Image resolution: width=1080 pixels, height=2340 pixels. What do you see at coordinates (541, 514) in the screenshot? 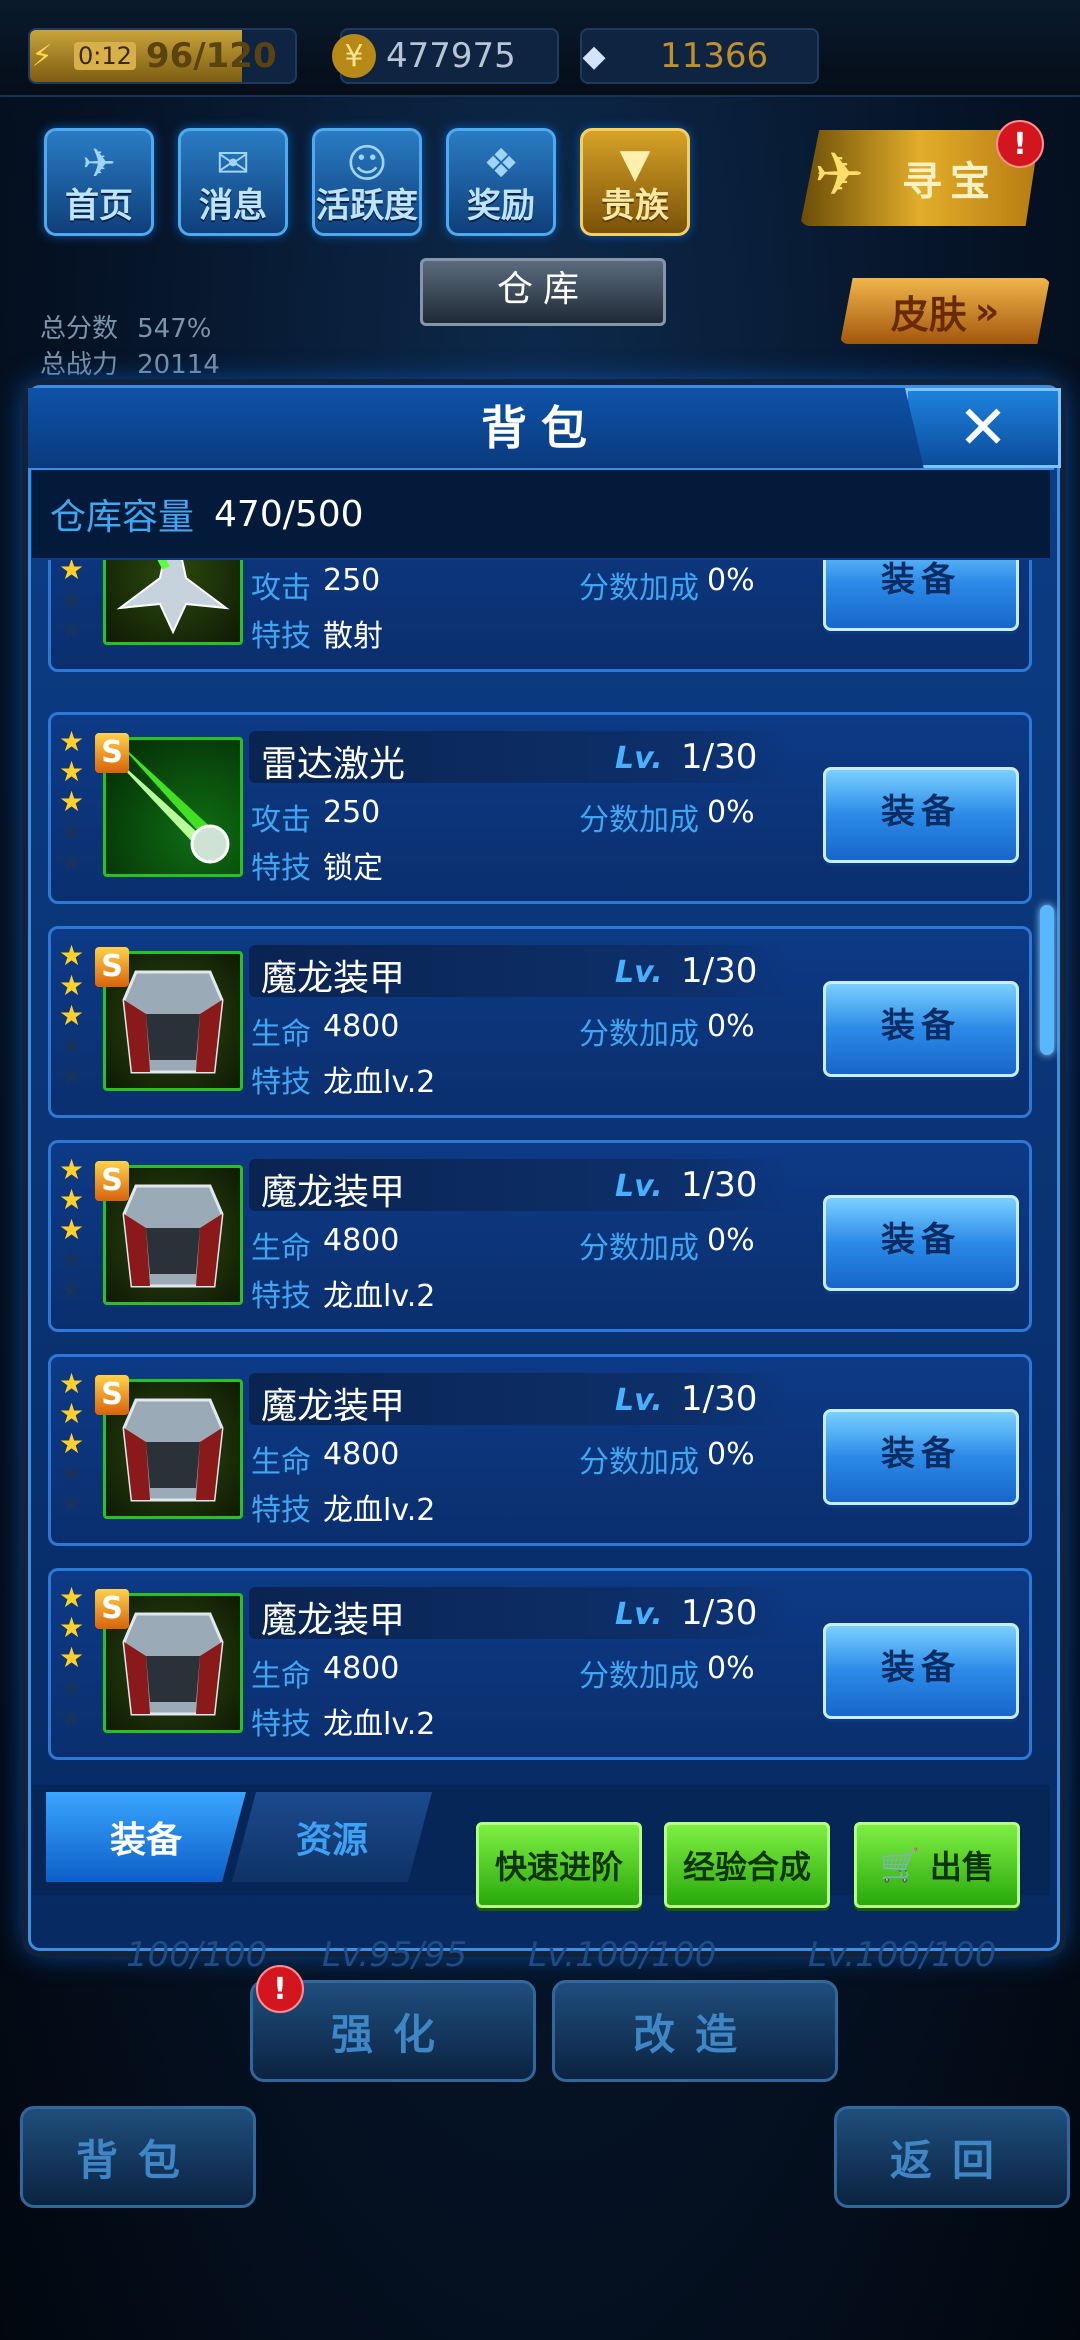
I see `capacity-row: 仓库容量 470/500` at bounding box center [541, 514].